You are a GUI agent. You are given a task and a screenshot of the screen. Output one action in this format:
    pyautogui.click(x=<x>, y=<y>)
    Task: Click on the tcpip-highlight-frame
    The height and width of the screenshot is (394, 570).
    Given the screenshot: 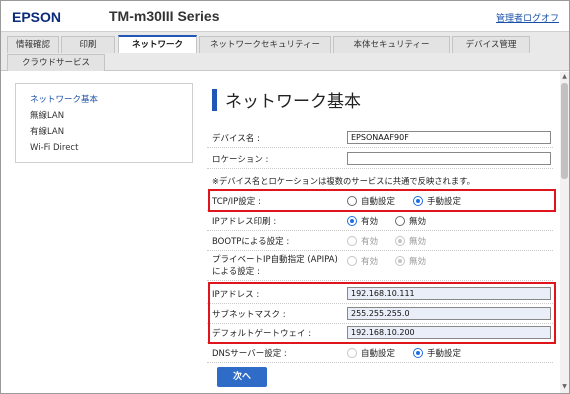 What is the action you would take?
    pyautogui.click(x=382, y=200)
    